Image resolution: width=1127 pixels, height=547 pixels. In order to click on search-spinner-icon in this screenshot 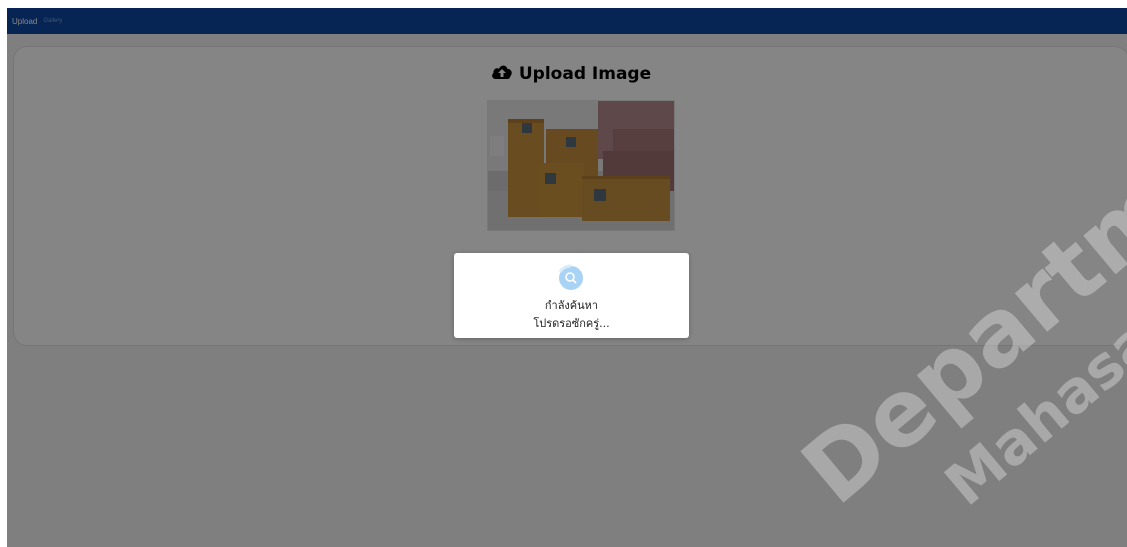, I will do `click(571, 278)`.